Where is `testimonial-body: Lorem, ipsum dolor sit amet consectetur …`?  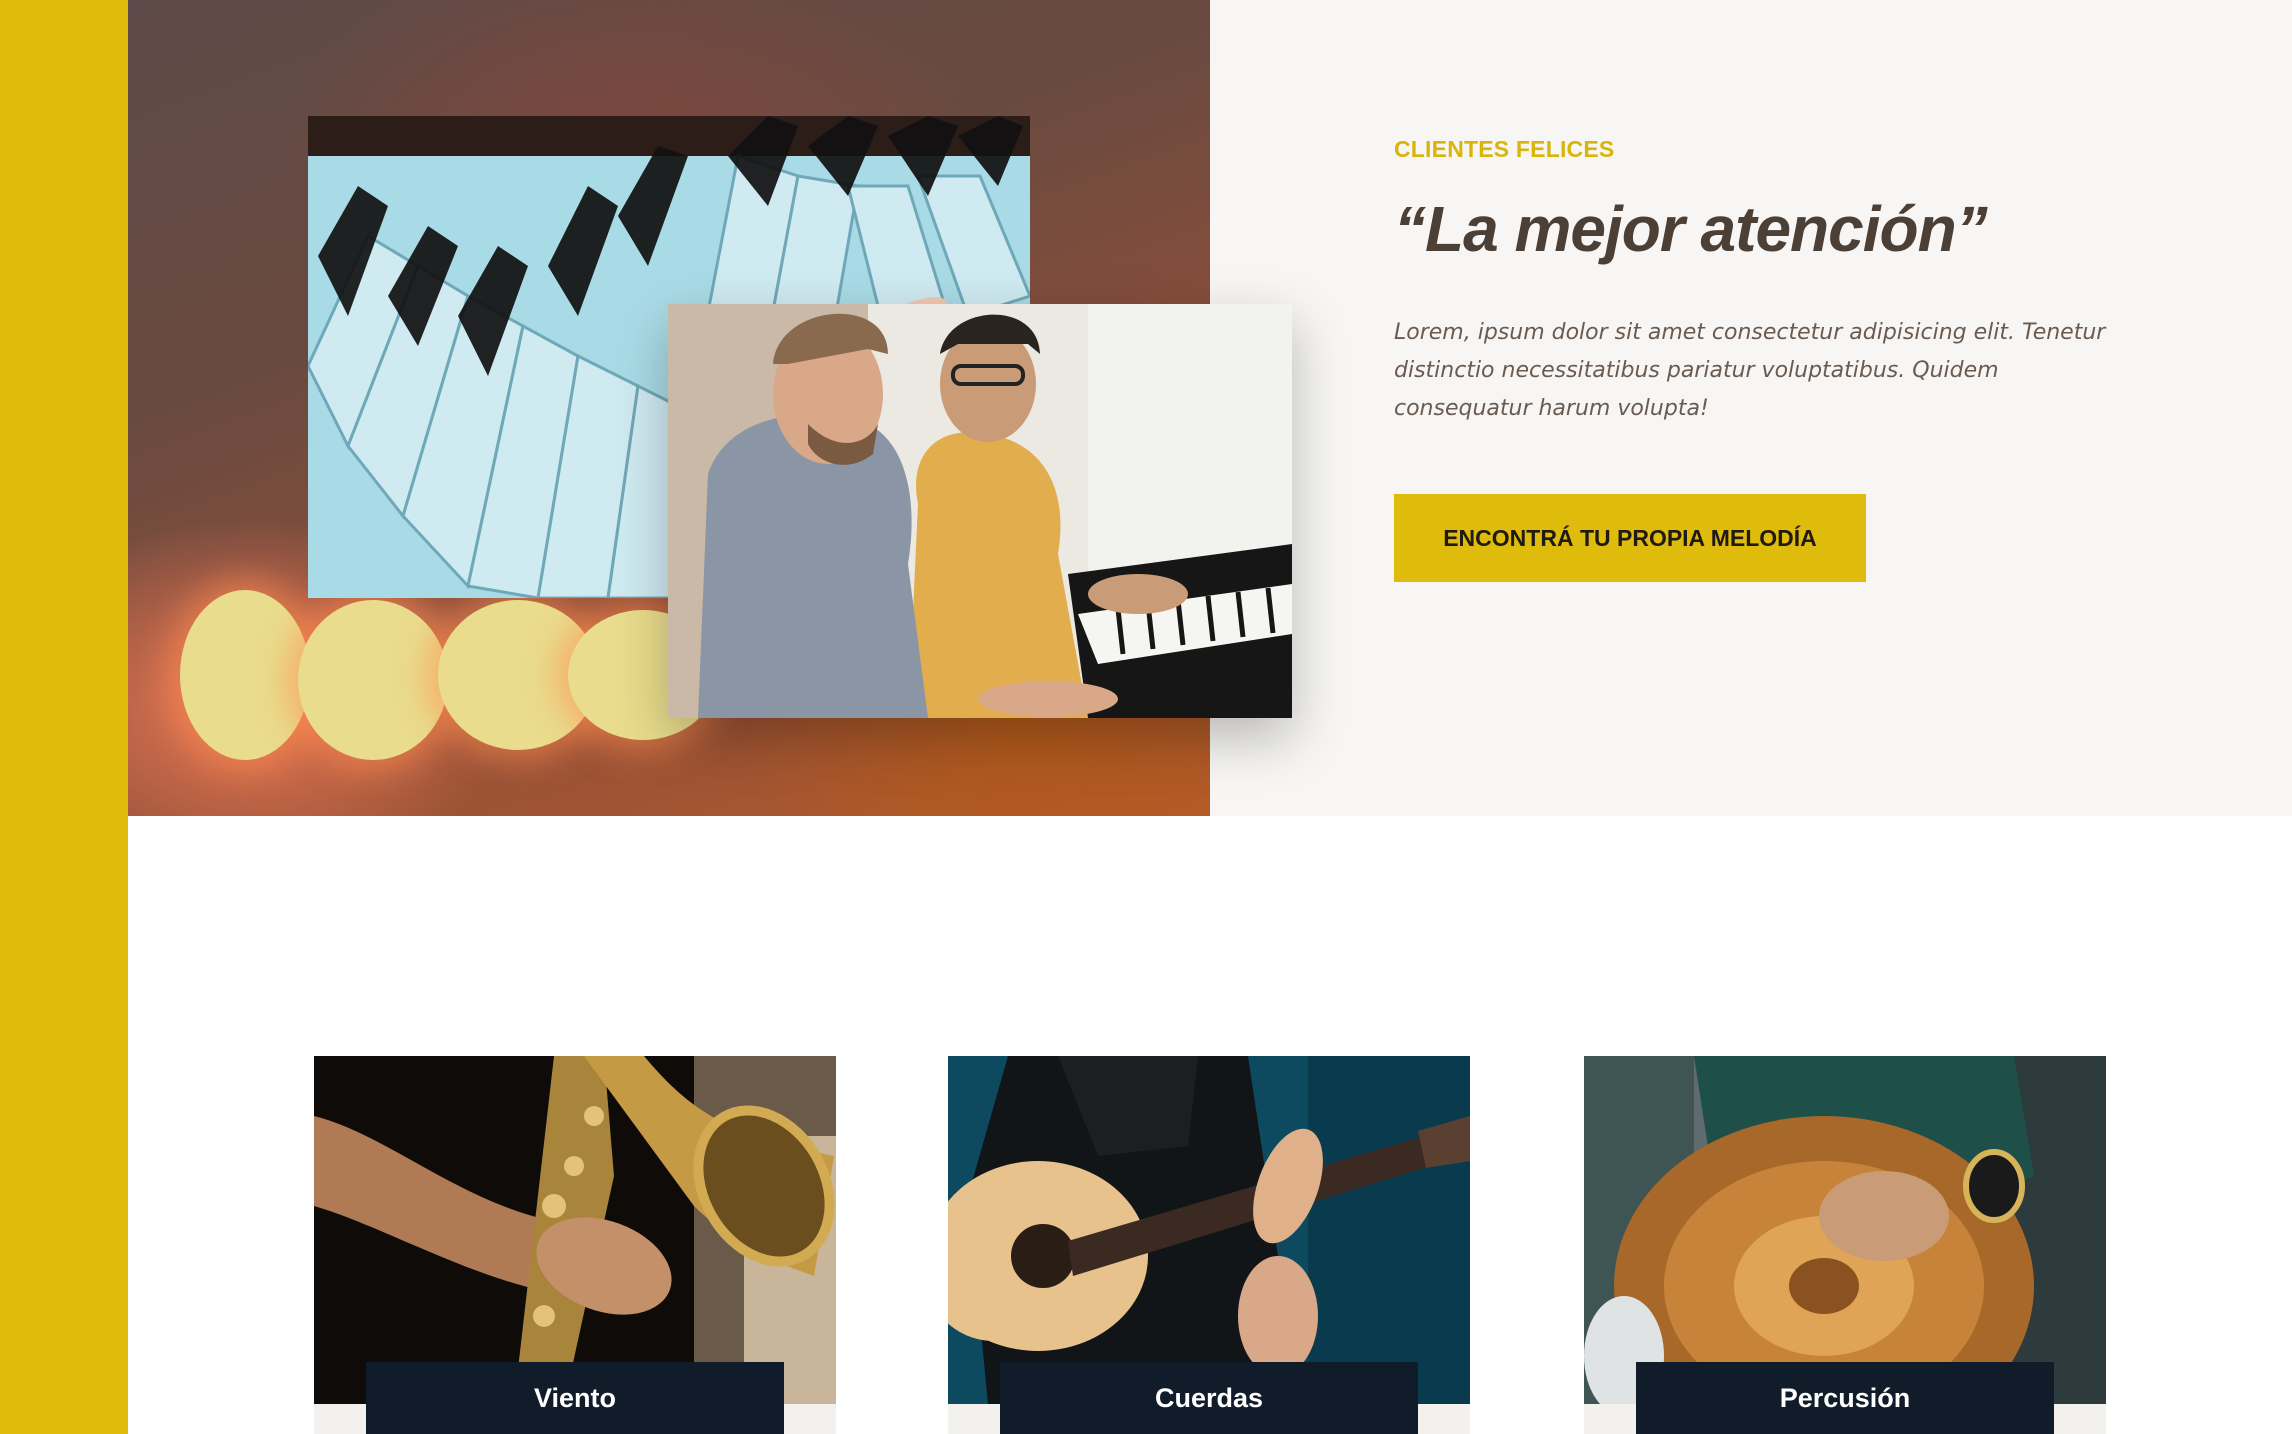
testimonial-body: Lorem, ipsum dolor sit amet consectetur … is located at coordinates (1750, 370).